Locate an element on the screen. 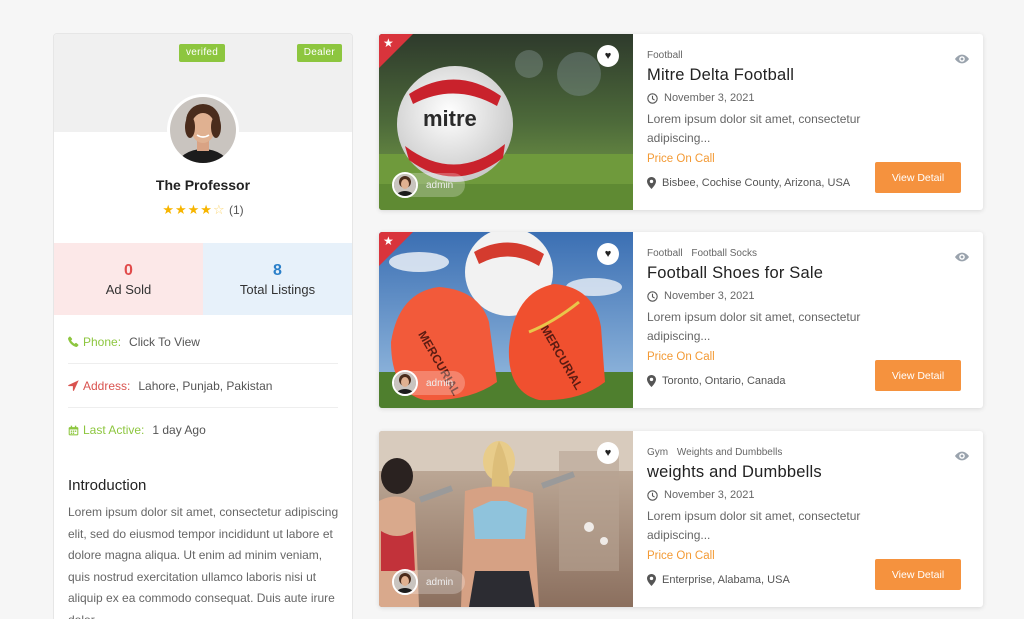 This screenshot has width=1024, height=619. location-arrow-icon is located at coordinates (73, 385).